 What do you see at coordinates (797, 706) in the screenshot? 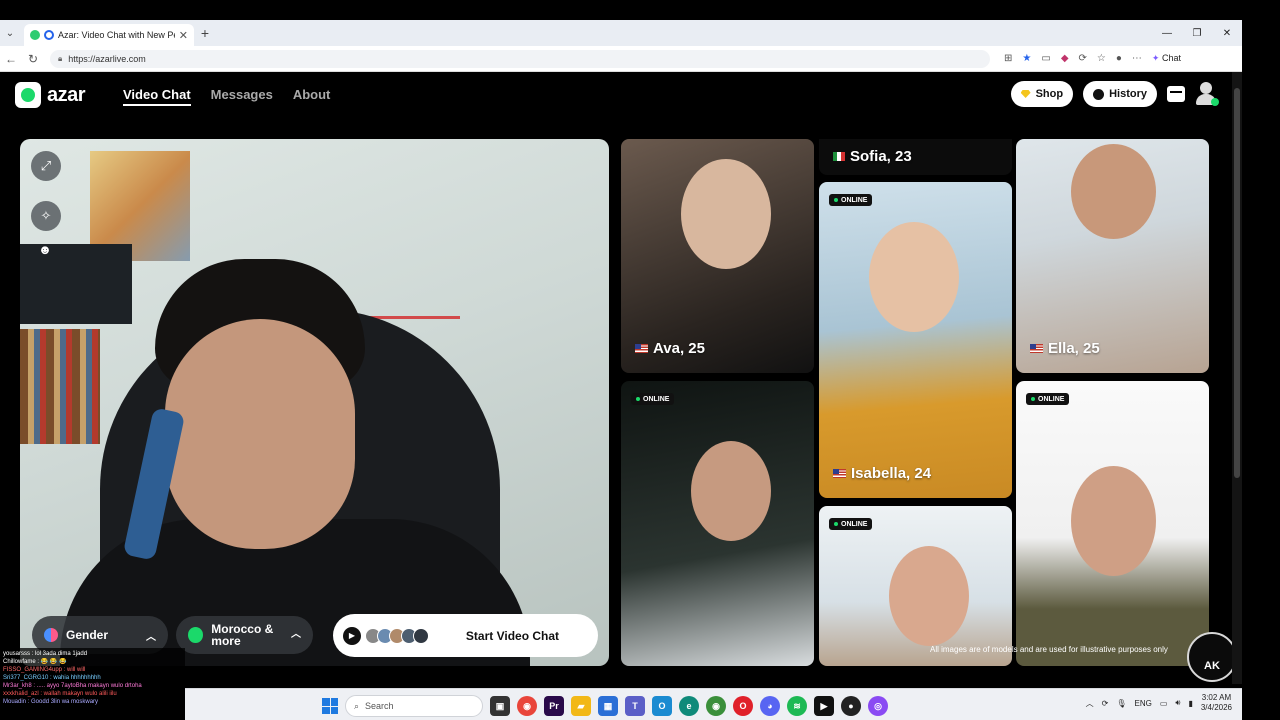
I see `spotify-icon: ≋` at bounding box center [797, 706].